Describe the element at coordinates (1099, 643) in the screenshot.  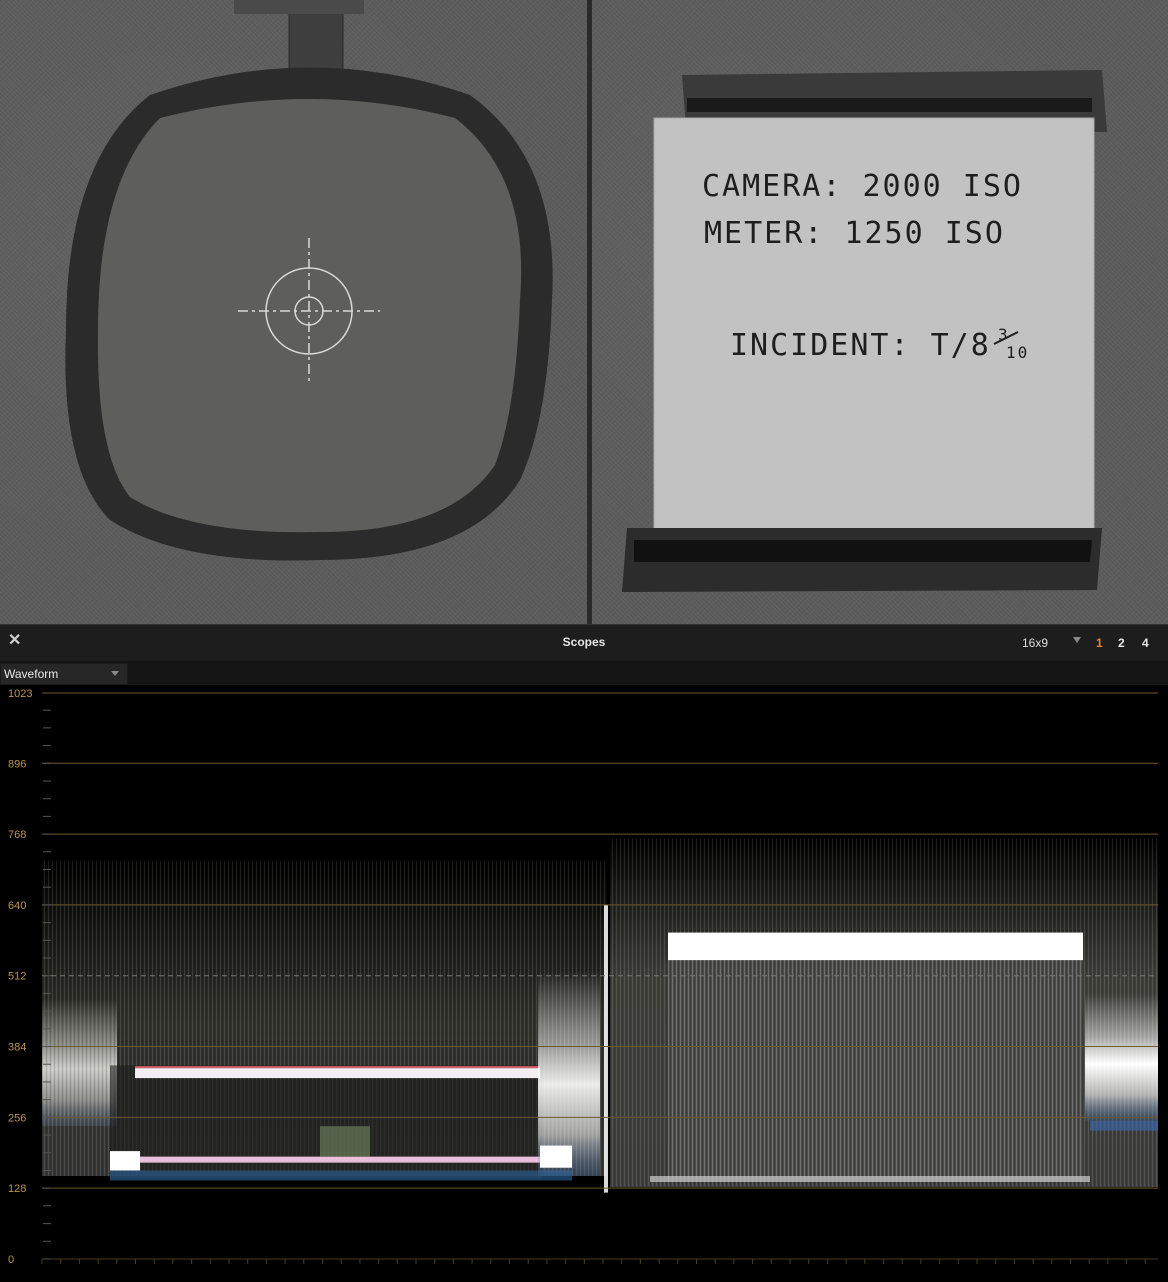
I see `layout-1-button: 1` at that location.